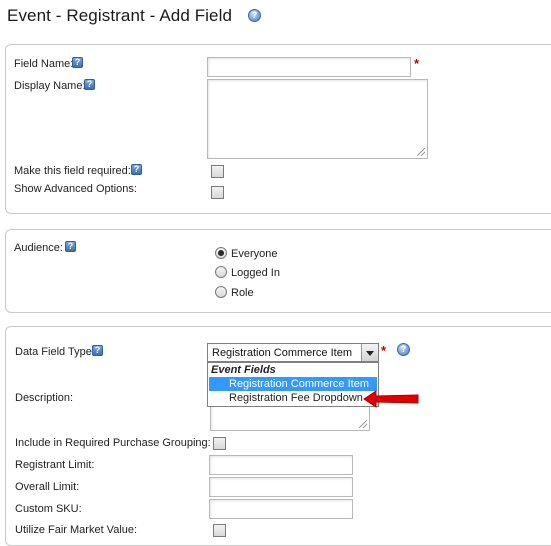  What do you see at coordinates (70, 246) in the screenshot?
I see `audience-help-icon: ?` at bounding box center [70, 246].